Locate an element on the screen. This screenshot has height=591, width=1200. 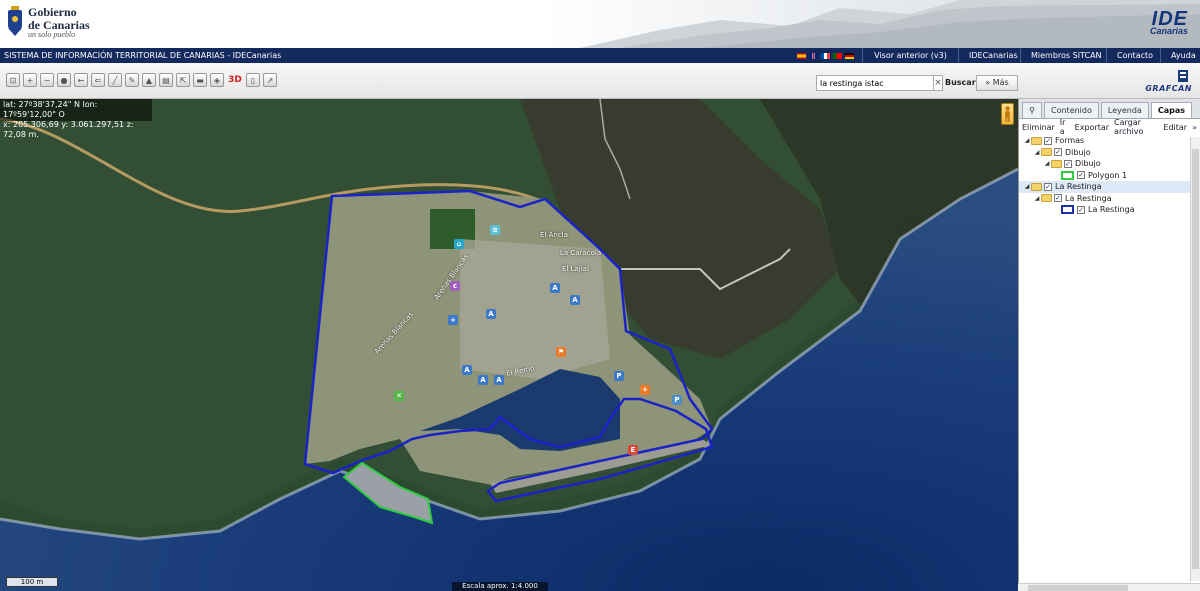
map-poi-icon: + is located at coordinates (453, 320).